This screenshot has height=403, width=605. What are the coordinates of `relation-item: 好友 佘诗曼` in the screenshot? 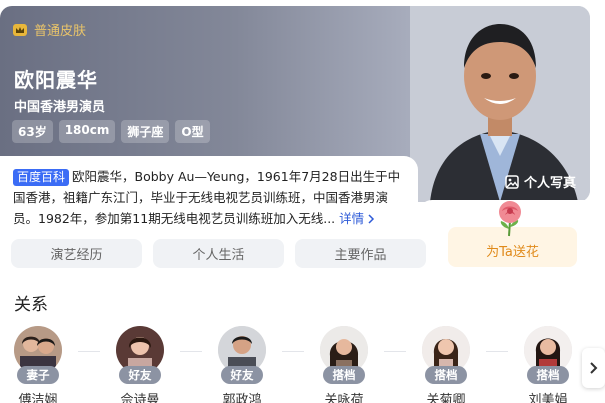 It's located at (140, 364).